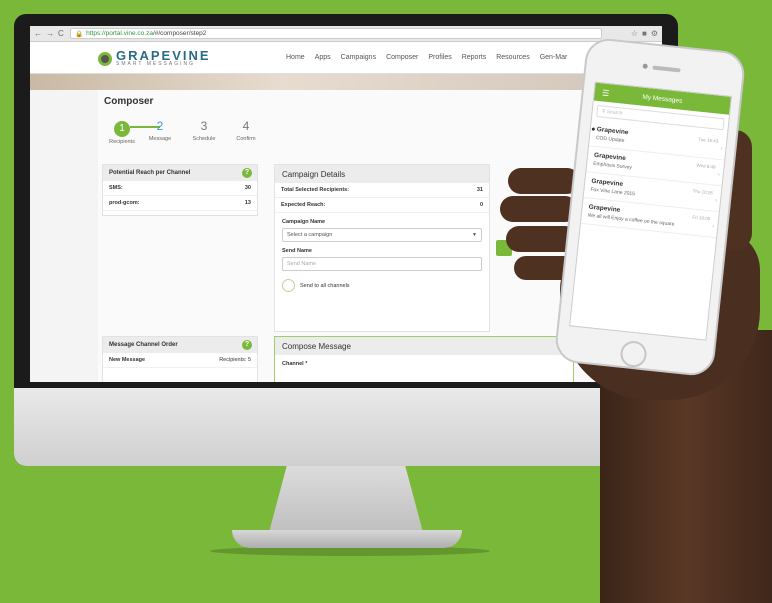  I want to click on hamburger-menu-icon: ☰, so click(605, 92).